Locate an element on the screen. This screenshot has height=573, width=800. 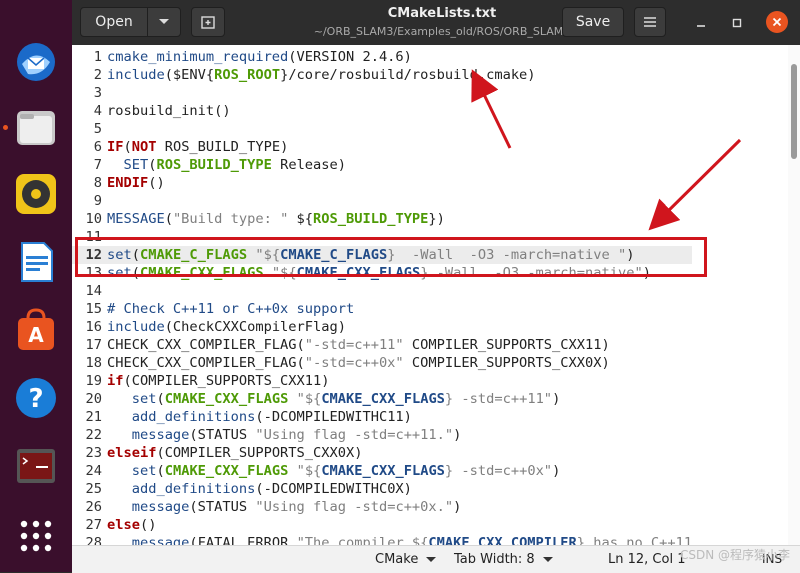
annotation-arrows is located at coordinates (606, 150).